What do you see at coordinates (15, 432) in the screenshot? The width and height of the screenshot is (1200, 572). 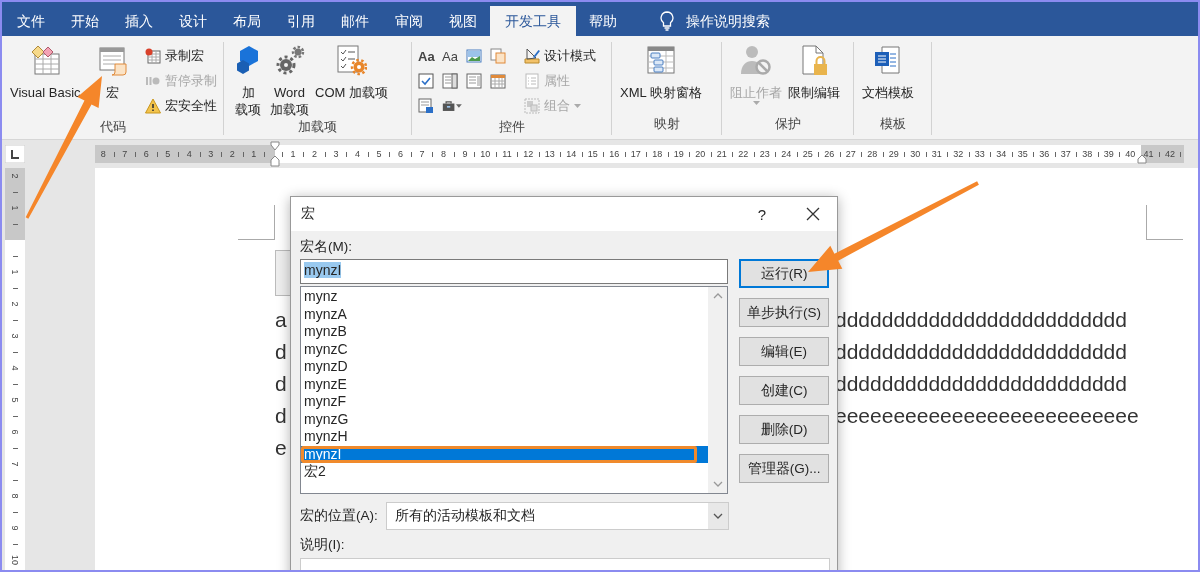 I see `ruler-number: 6` at bounding box center [15, 432].